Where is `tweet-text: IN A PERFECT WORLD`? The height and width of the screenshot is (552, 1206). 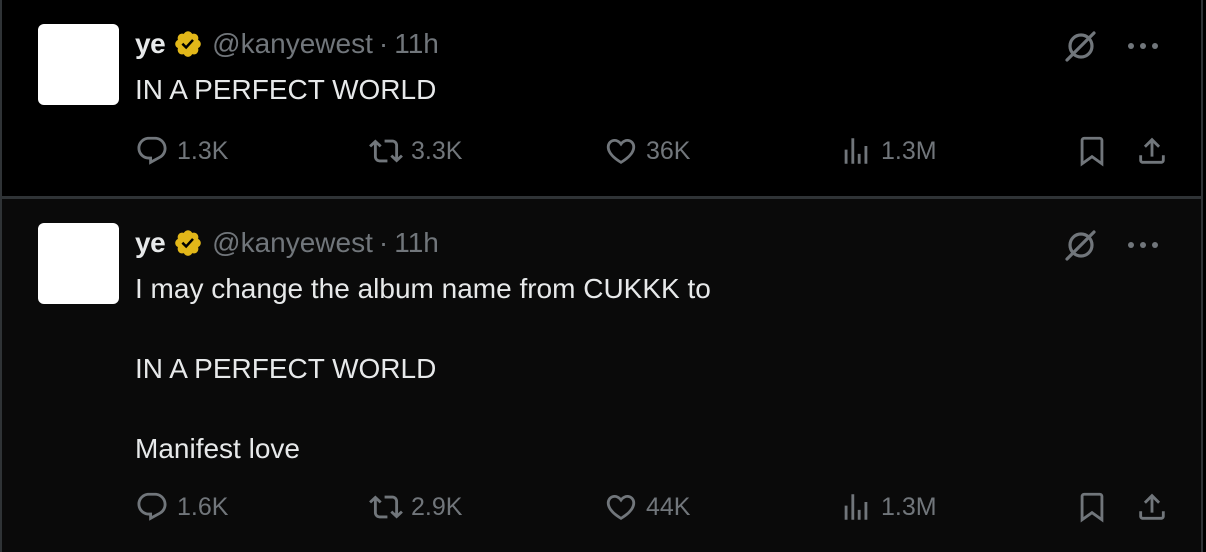
tweet-text: IN A PERFECT WORLD is located at coordinates (286, 89).